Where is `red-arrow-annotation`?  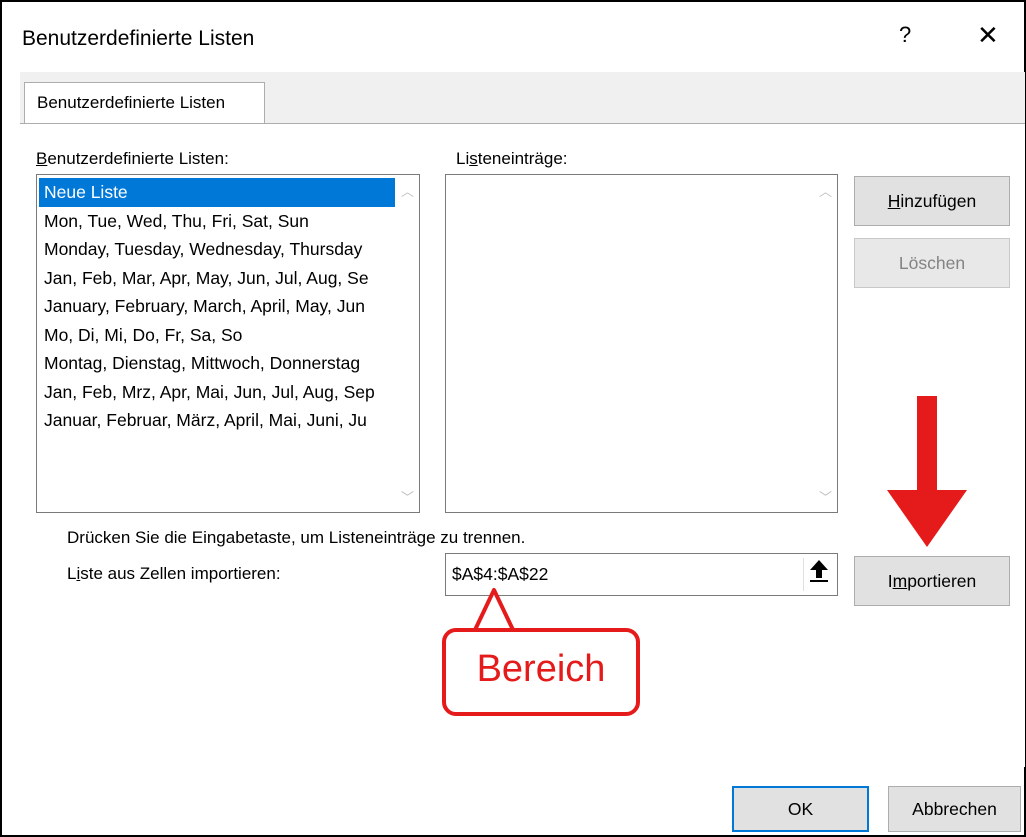
red-arrow-annotation is located at coordinates (927, 471).